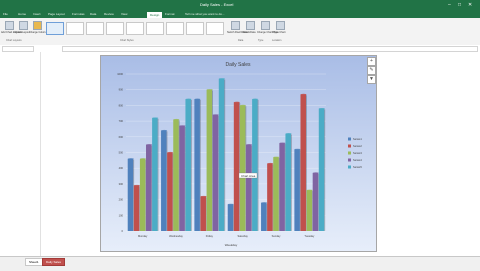  I want to click on tab-review: Review, so click(109, 14).